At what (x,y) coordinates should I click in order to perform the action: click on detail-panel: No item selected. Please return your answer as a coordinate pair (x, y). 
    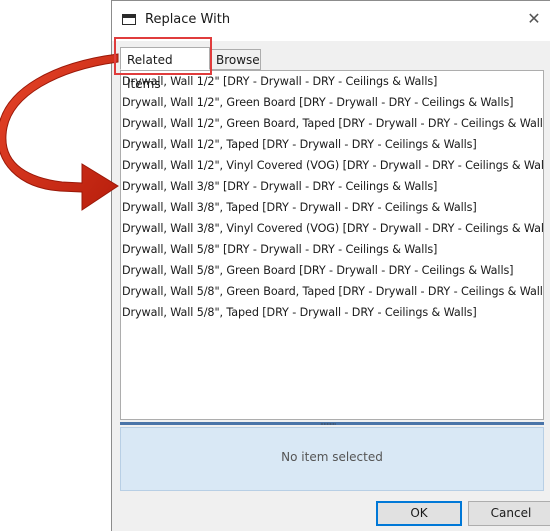
    Looking at the image, I should click on (332, 459).